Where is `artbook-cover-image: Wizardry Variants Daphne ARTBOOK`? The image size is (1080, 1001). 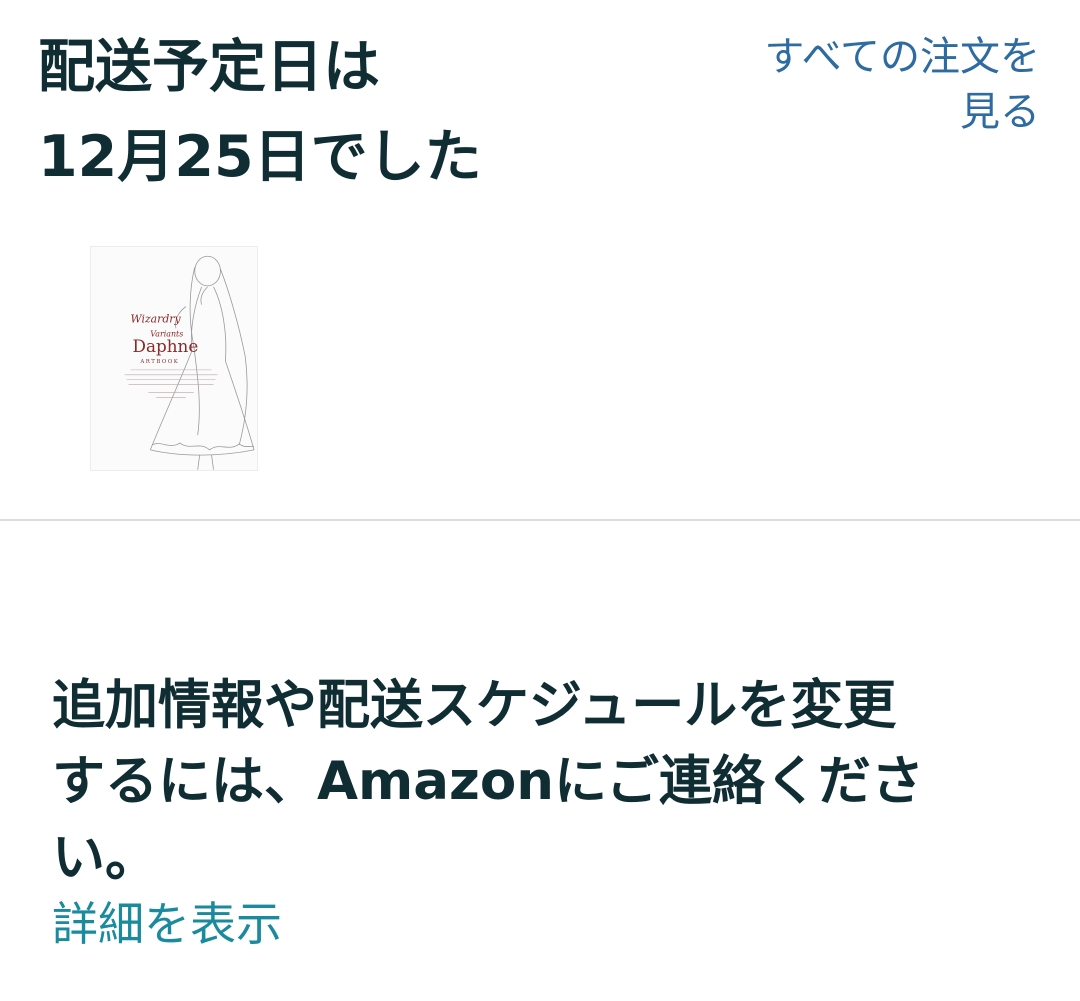
artbook-cover-image: Wizardry Variants Daphne ARTBOOK is located at coordinates (174, 358).